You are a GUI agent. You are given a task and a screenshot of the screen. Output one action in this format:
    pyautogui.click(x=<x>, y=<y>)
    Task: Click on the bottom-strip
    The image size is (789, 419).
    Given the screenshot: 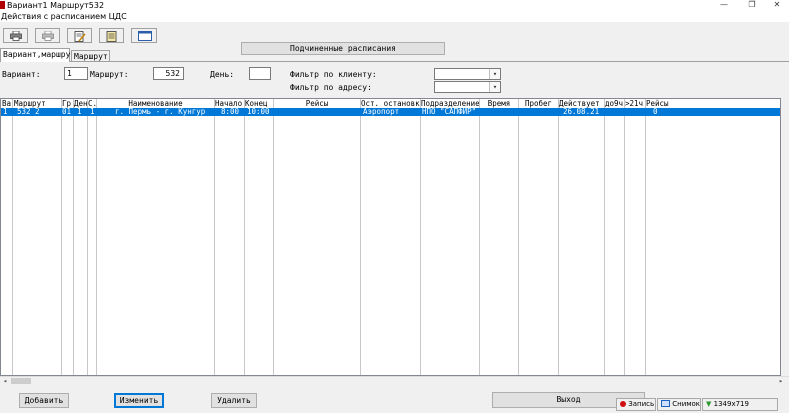 What is the action you would take?
    pyautogui.click(x=394, y=416)
    